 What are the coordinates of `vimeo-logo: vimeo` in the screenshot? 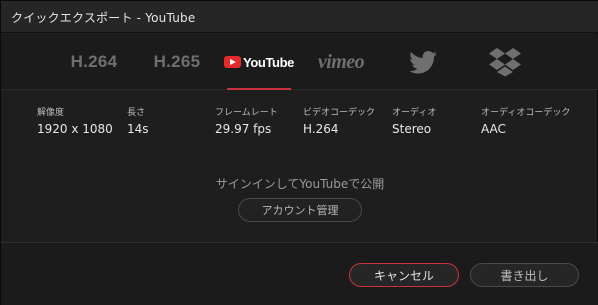 It's located at (341, 61).